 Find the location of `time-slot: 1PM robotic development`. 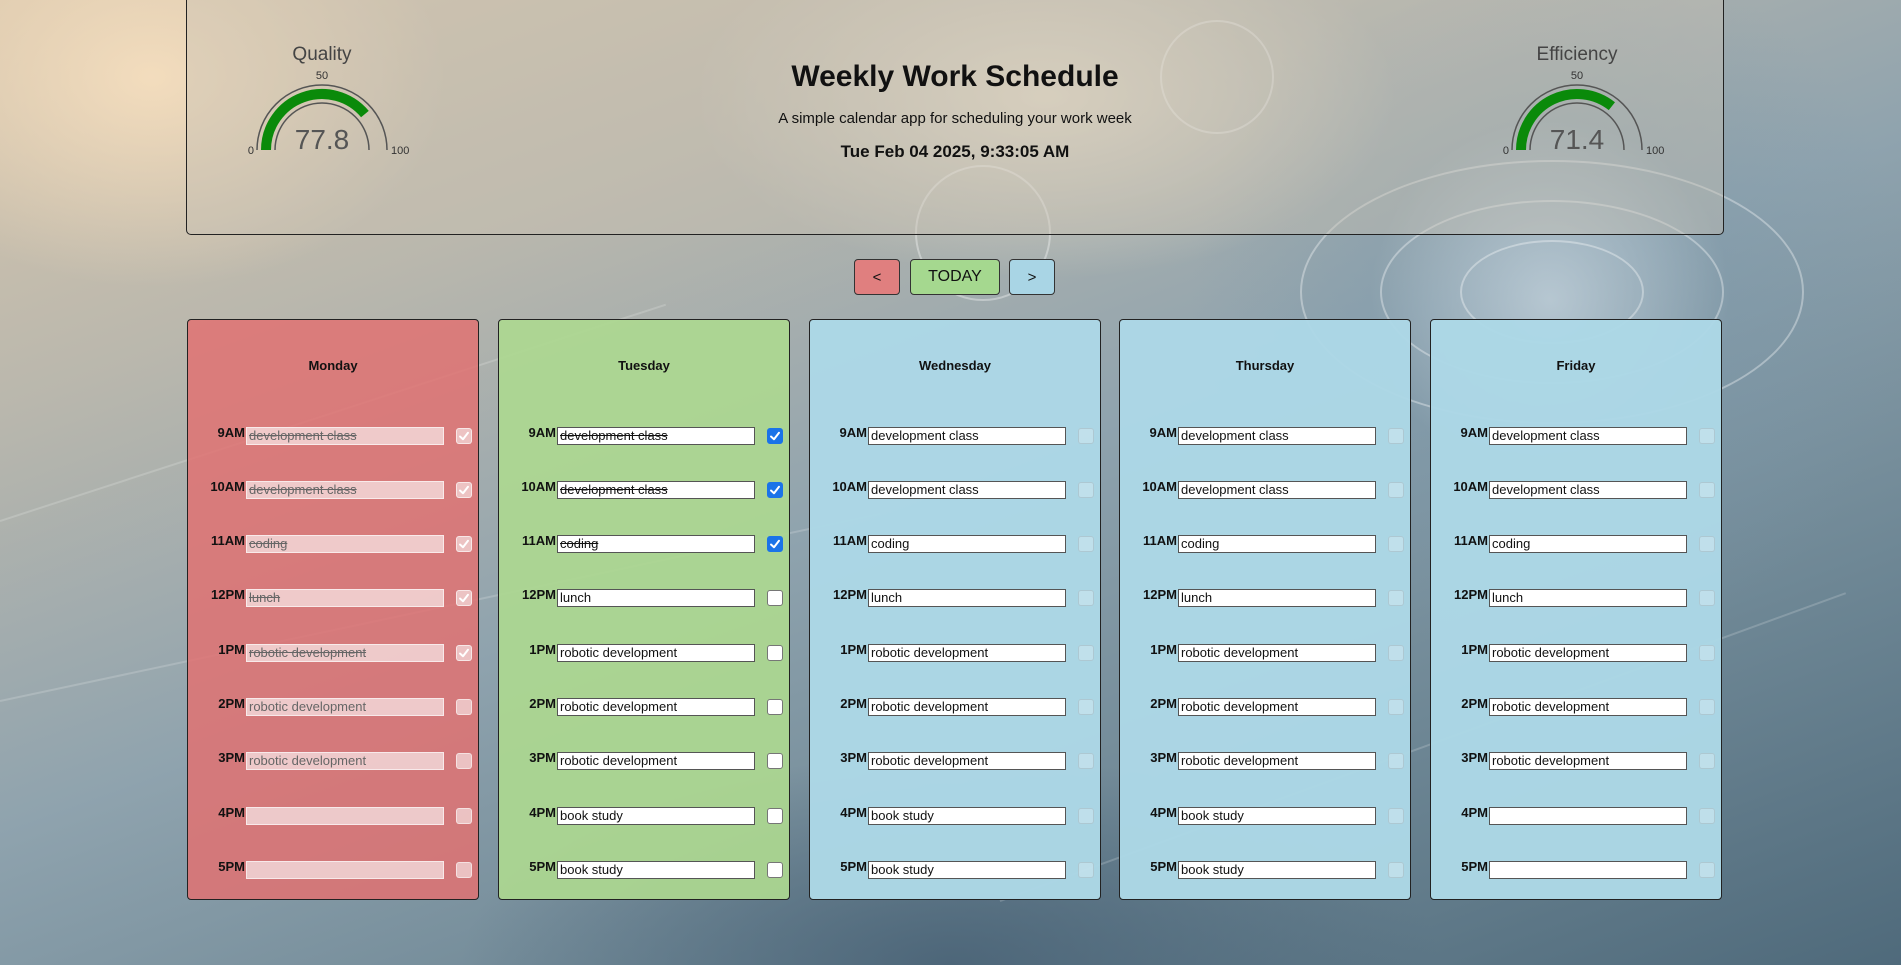

time-slot: 1PM robotic development is located at coordinates (955, 653).